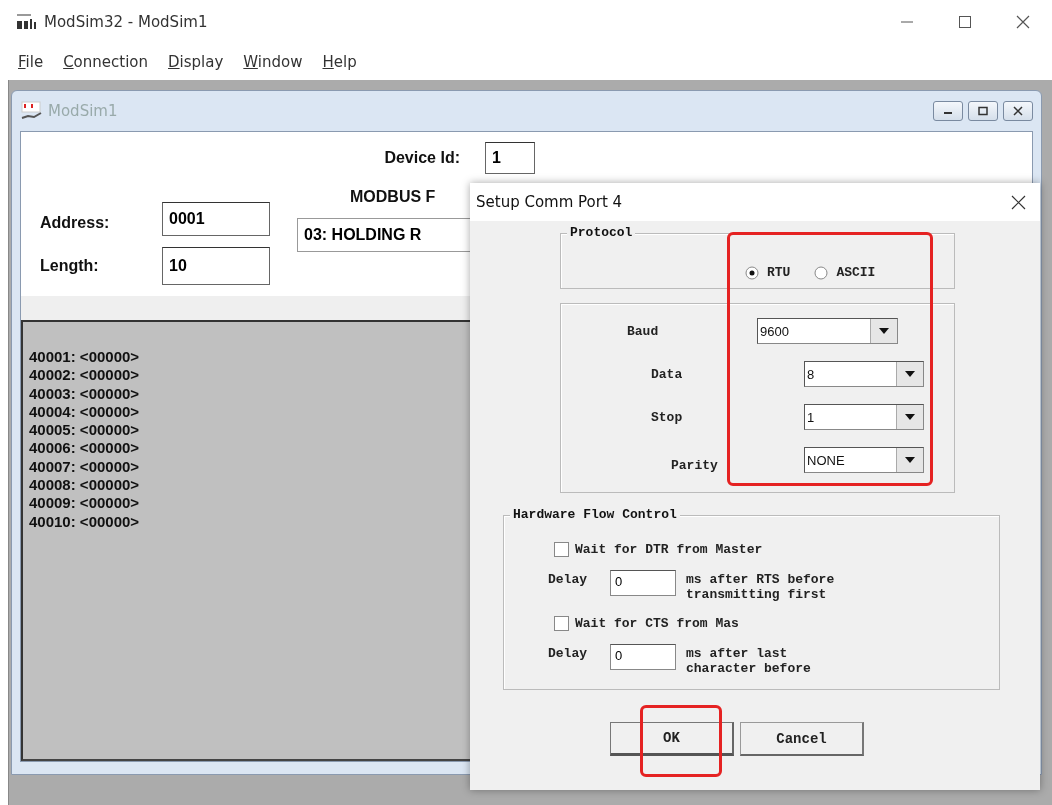  Describe the element at coordinates (126, 22) in the screenshot. I see `window-title: ModSim32 - ModSim1` at that location.